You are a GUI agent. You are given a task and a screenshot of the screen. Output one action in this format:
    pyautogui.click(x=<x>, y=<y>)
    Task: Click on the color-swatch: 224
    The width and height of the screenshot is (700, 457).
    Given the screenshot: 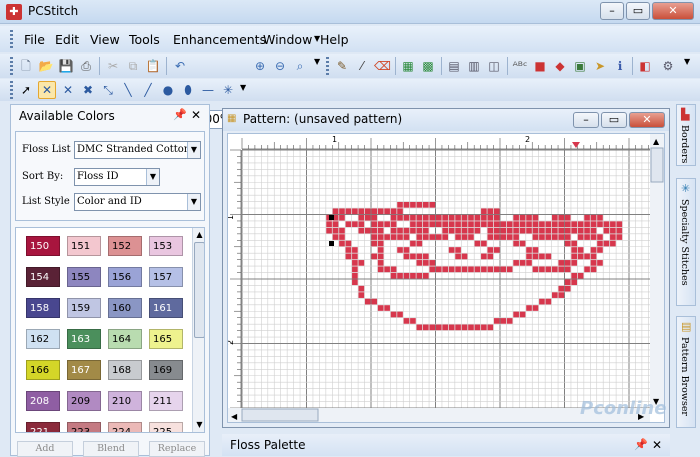 What is the action you would take?
    pyautogui.click(x=125, y=427)
    